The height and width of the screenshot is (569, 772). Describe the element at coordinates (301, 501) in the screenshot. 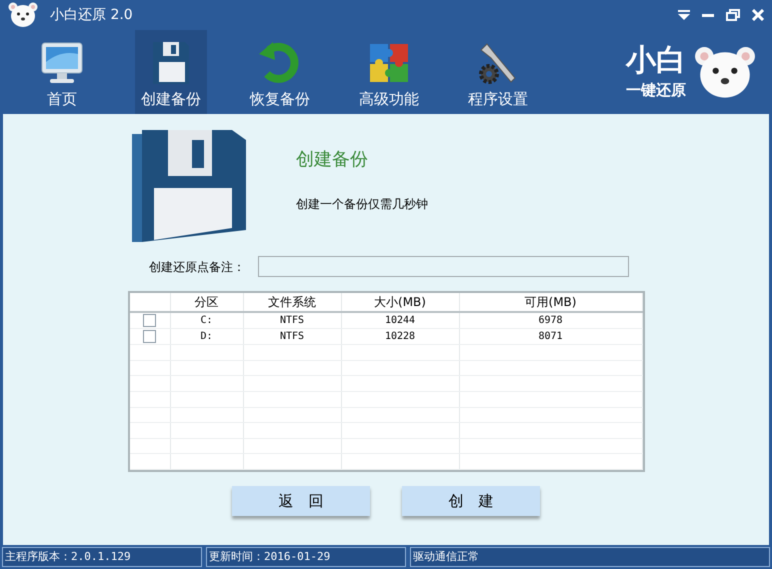

I see `action-button: 返 回` at that location.